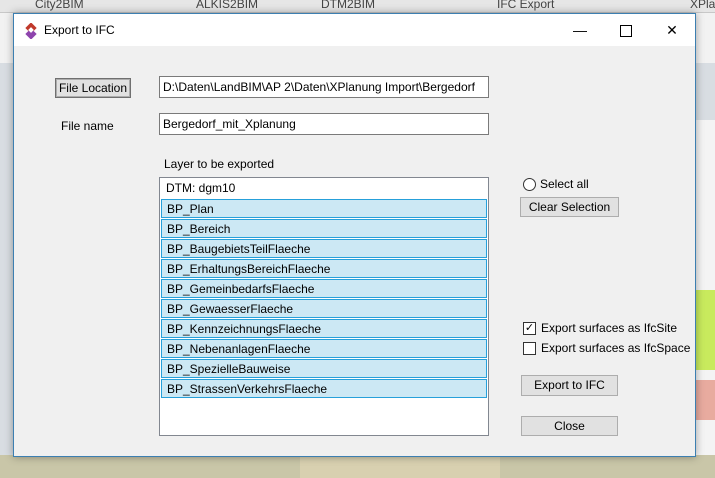  I want to click on select-all-radio, so click(529, 184).